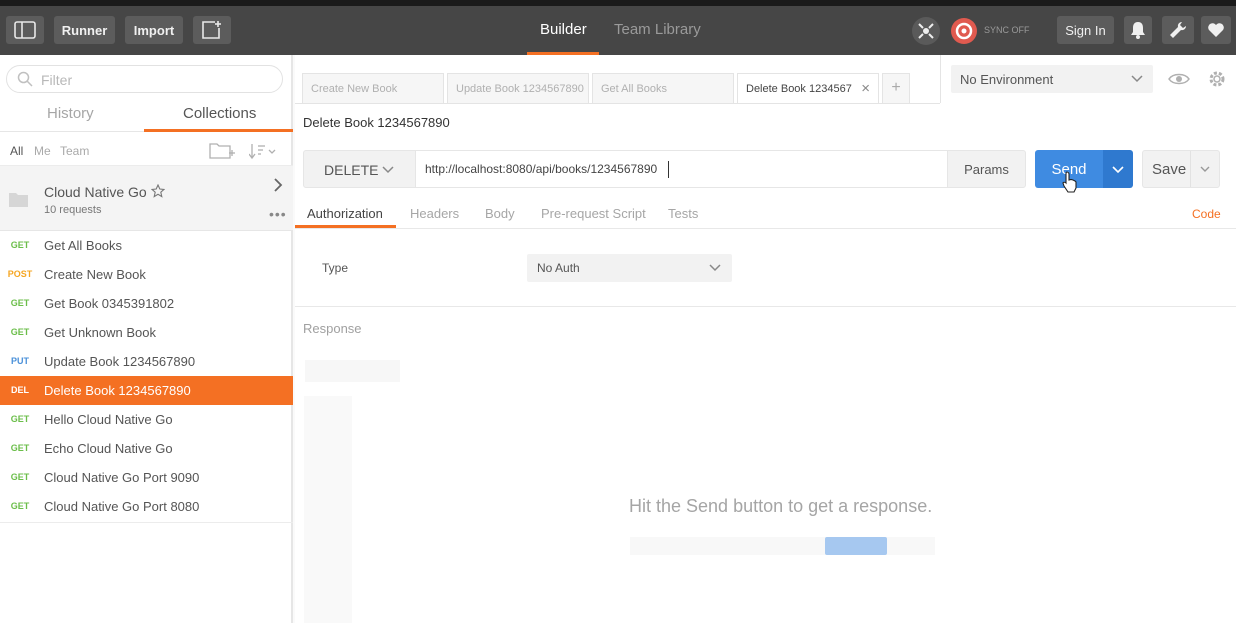  Describe the element at coordinates (799, 89) in the screenshot. I see `tab-label: Delete Book 1234567` at that location.